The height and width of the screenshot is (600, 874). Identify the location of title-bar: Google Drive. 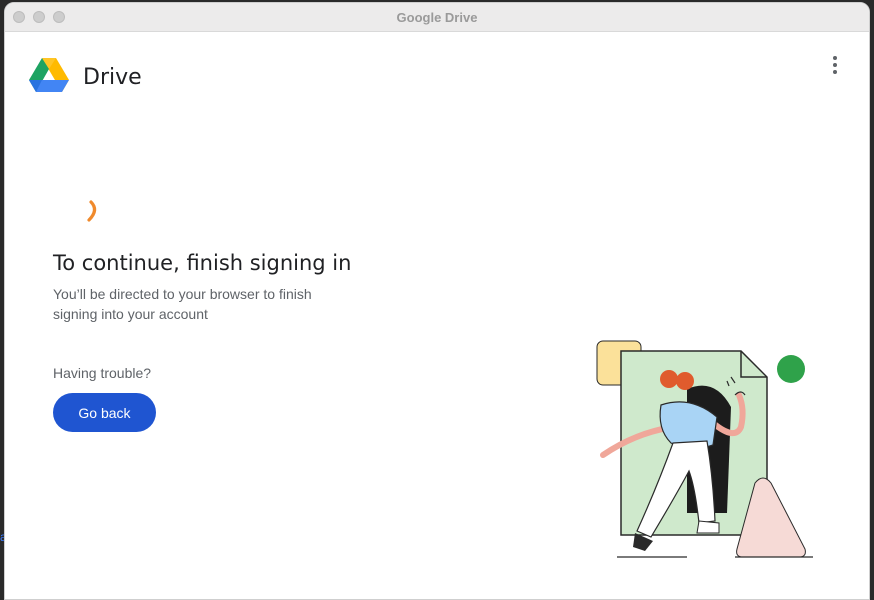
(437, 17).